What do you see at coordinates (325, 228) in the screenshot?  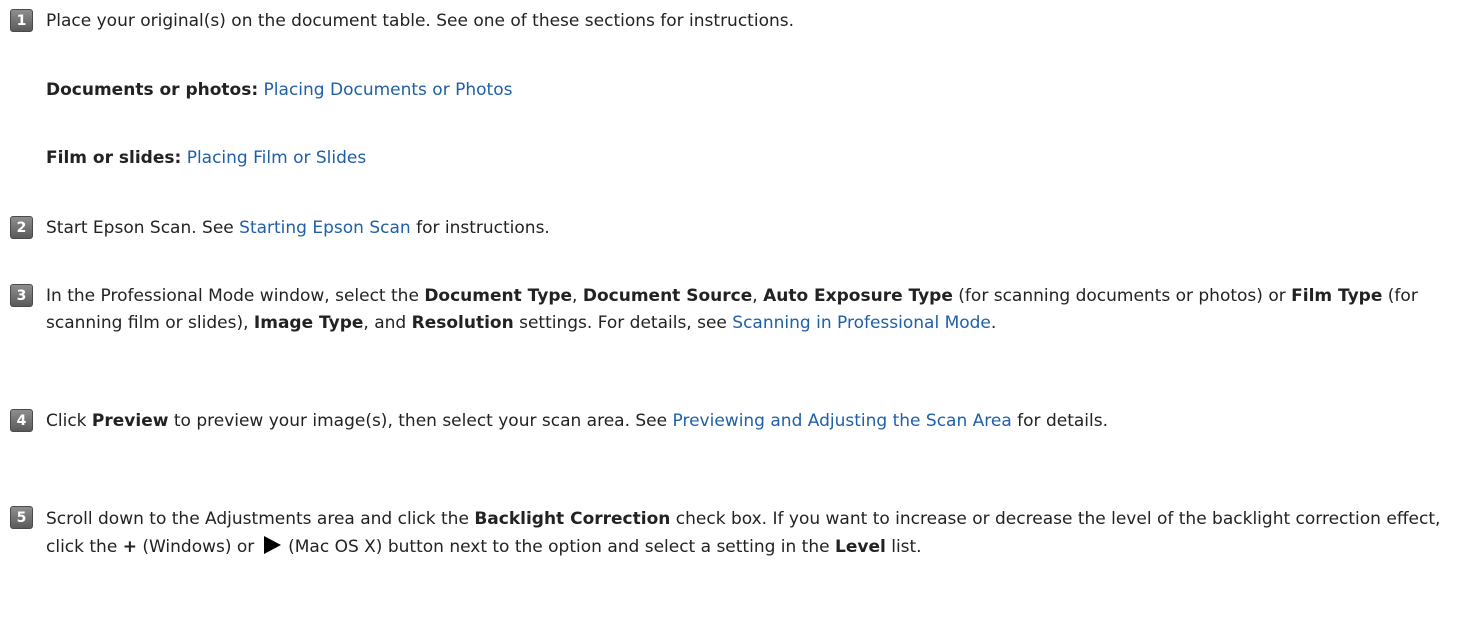 I see `starting-epson-scan-link: Starting Epson Scan` at bounding box center [325, 228].